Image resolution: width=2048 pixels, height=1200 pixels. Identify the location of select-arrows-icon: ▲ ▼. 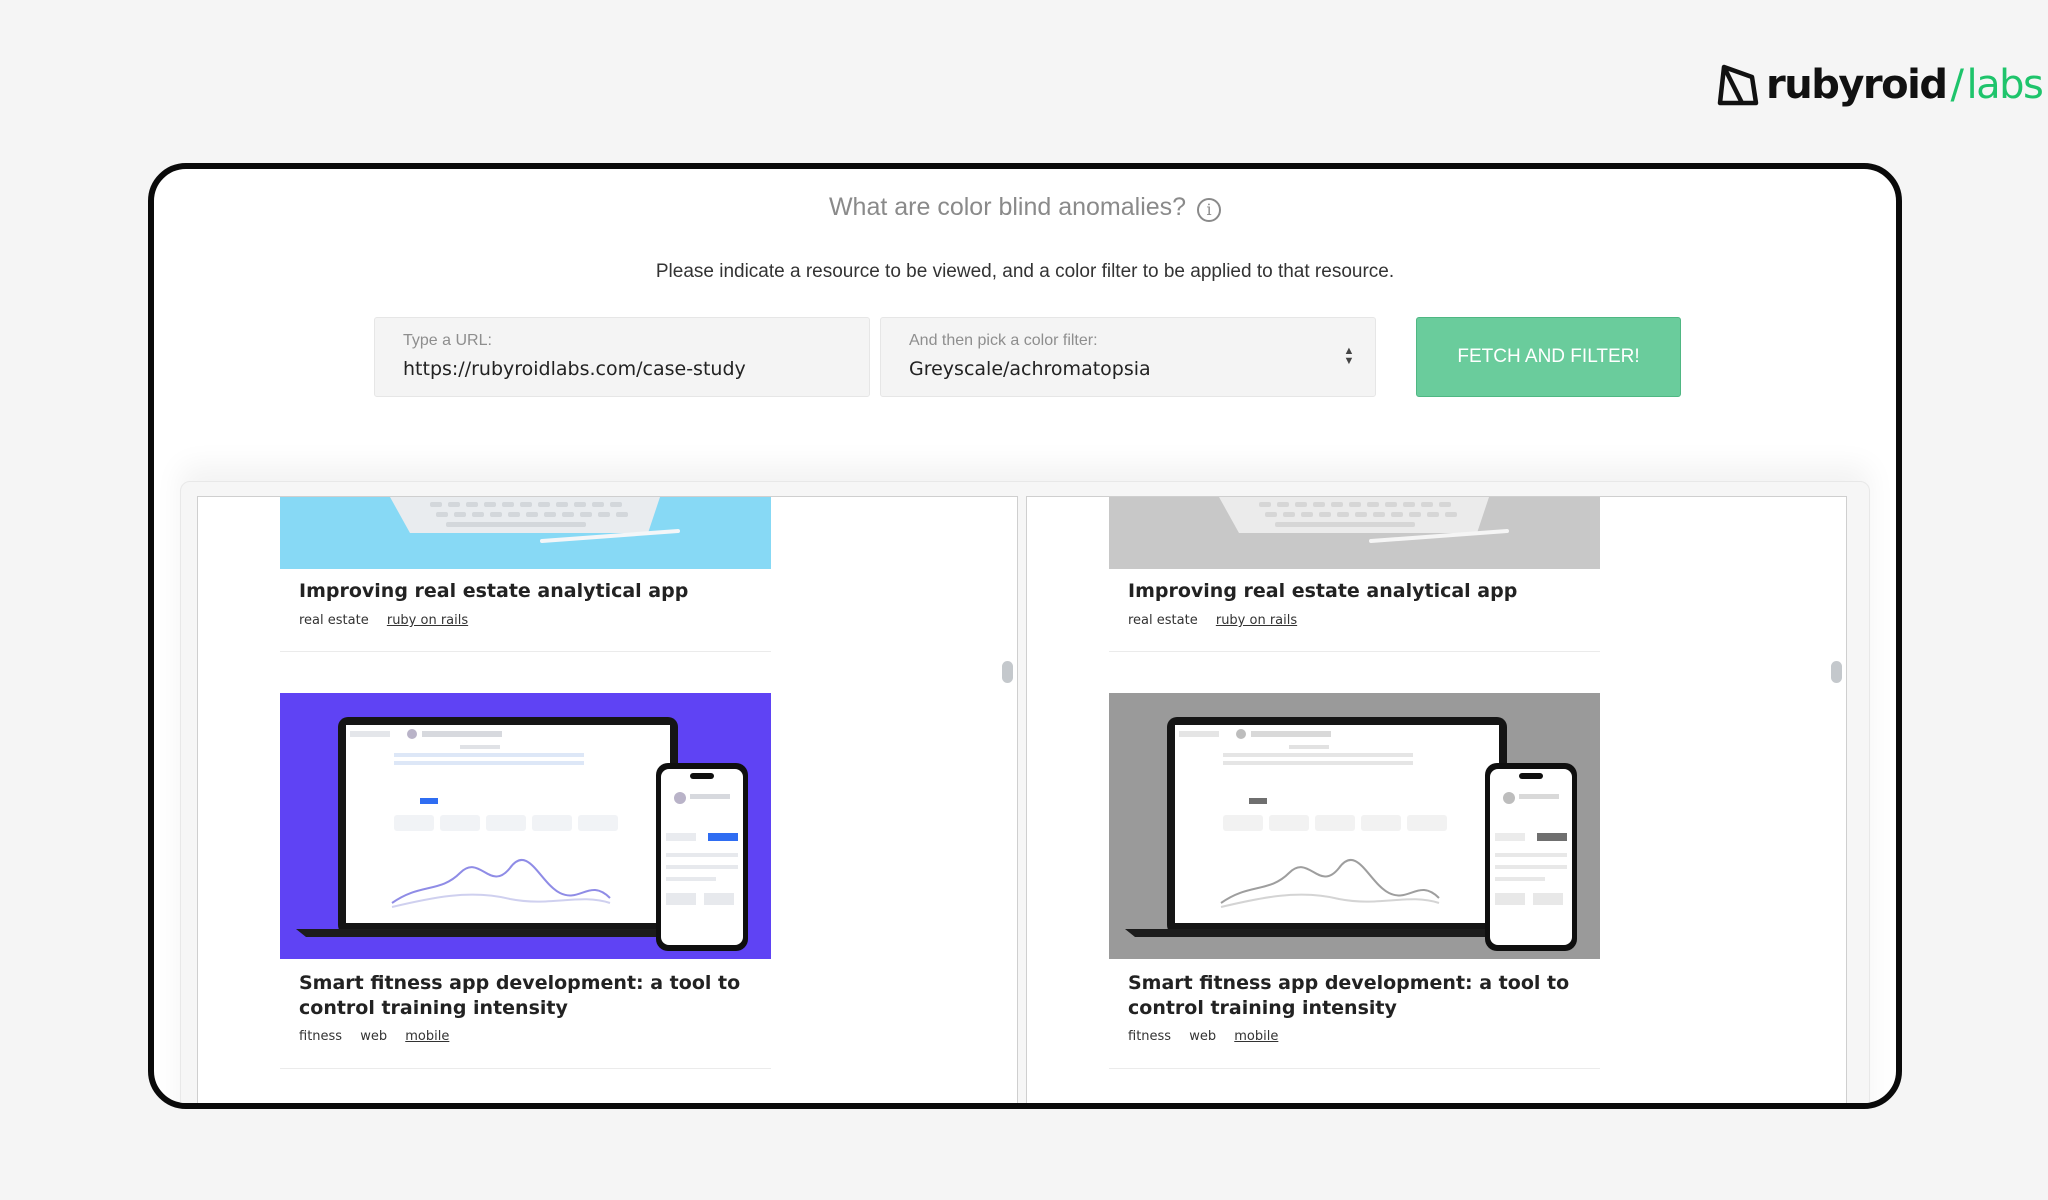
(1349, 356).